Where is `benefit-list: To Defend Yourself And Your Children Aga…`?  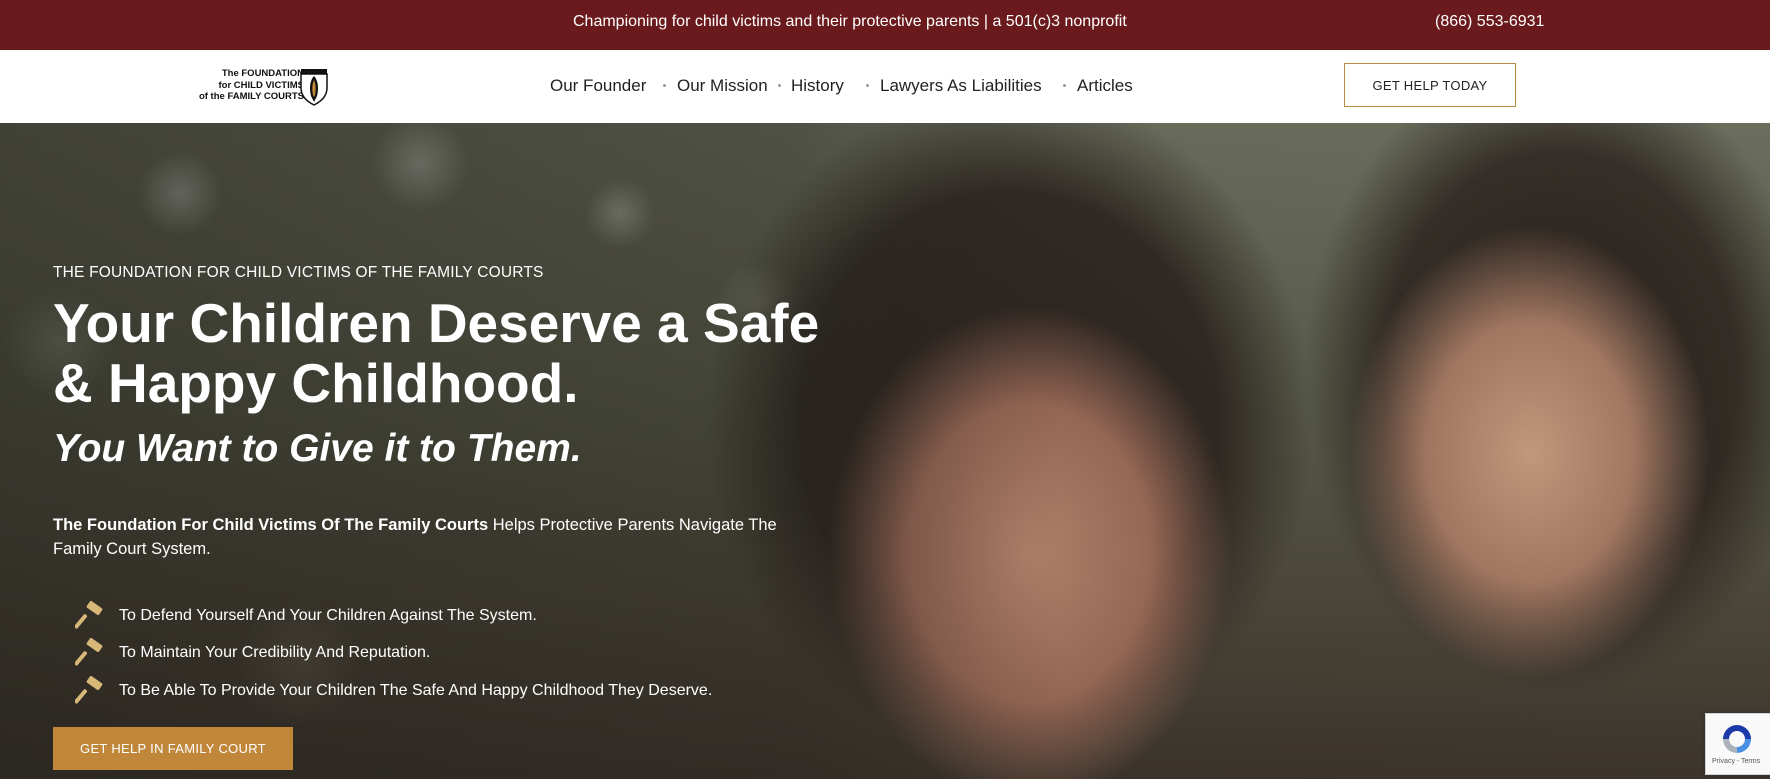
benefit-list: To Defend Yourself And Your Children Aga… is located at coordinates (393, 653).